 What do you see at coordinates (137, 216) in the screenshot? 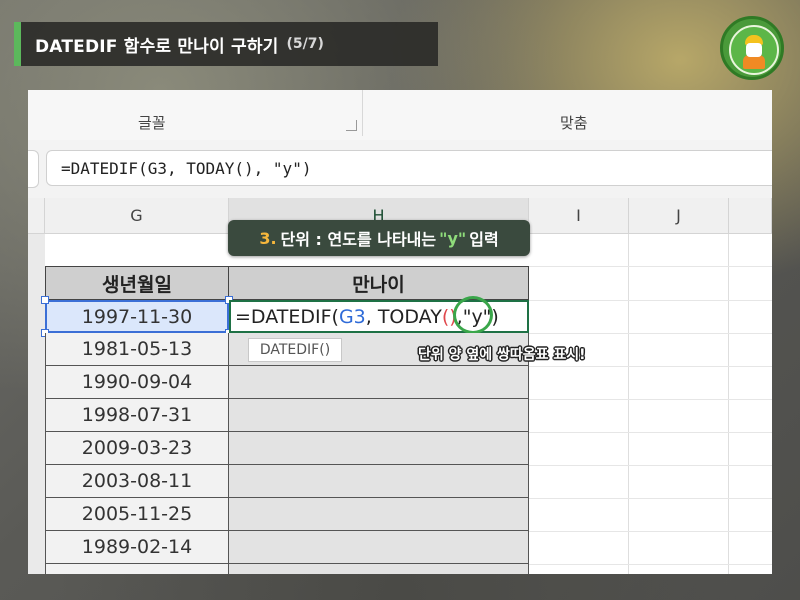
I see `column-header-g: G` at bounding box center [137, 216].